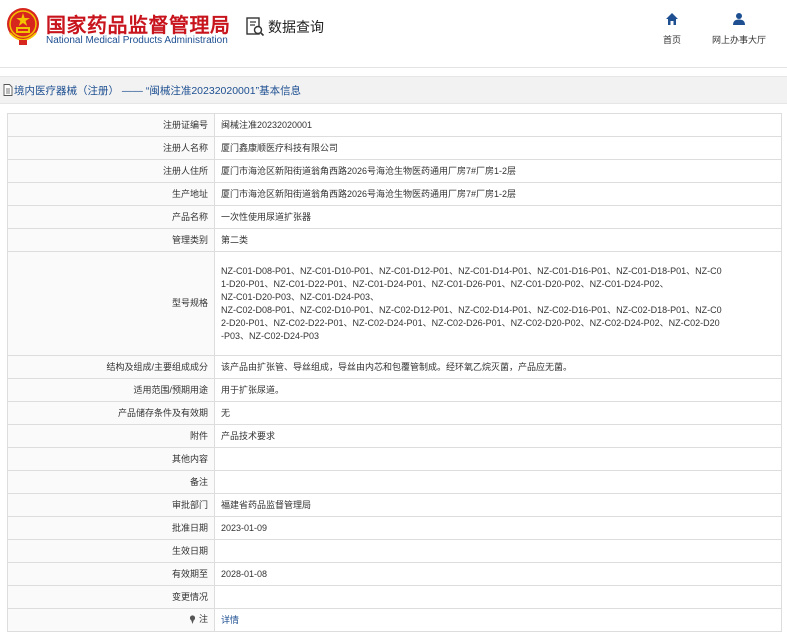 Image resolution: width=787 pixels, height=636 pixels. What do you see at coordinates (498, 390) in the screenshot?
I see `field-value: 用于扩张尿道。` at bounding box center [498, 390].